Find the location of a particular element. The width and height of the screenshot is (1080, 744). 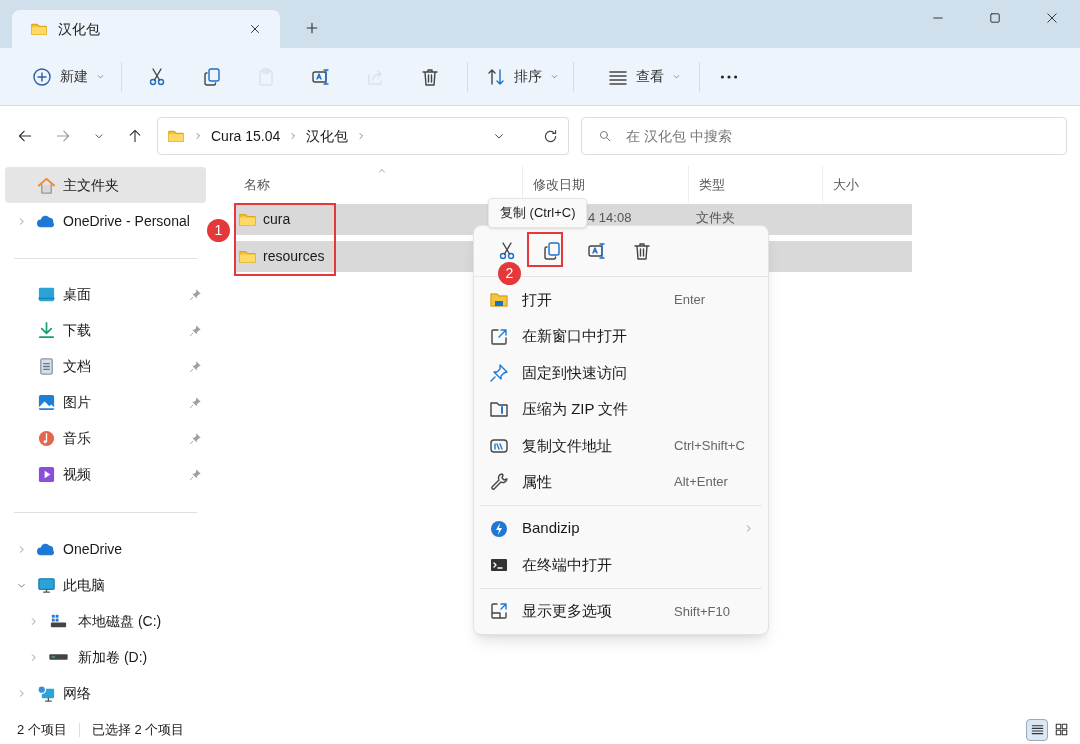

shortcut-text: Shift+F10 is located at coordinates (702, 611).